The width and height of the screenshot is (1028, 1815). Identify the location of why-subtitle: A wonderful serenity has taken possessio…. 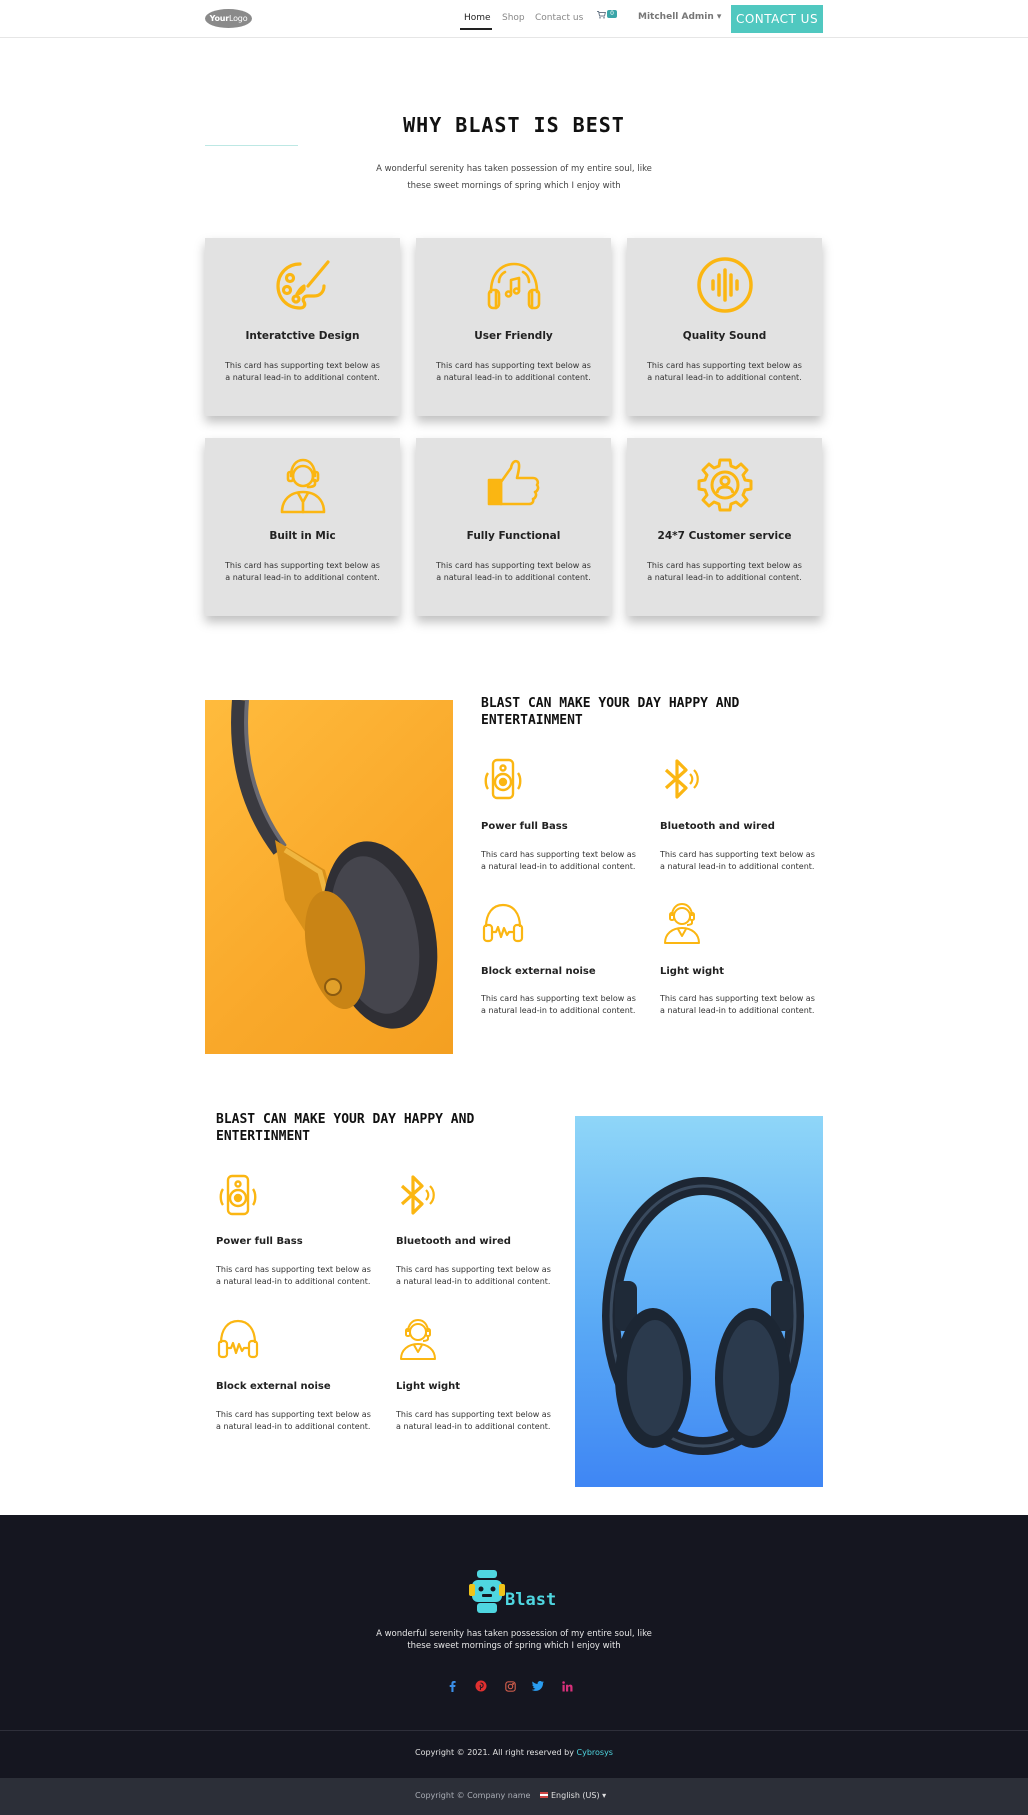
(514, 177).